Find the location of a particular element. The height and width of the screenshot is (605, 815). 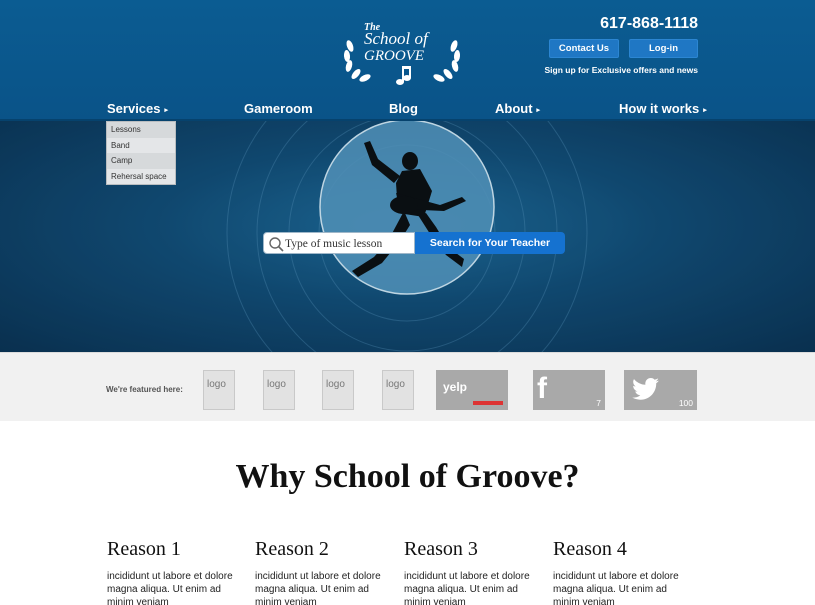

nav-services: Services ▸ is located at coordinates (137, 108).